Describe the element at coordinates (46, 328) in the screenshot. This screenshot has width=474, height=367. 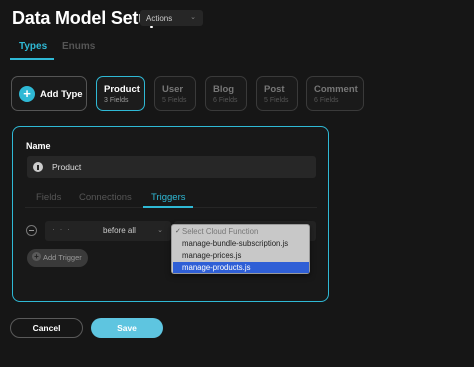
I see `cancel-button: Cancel` at that location.